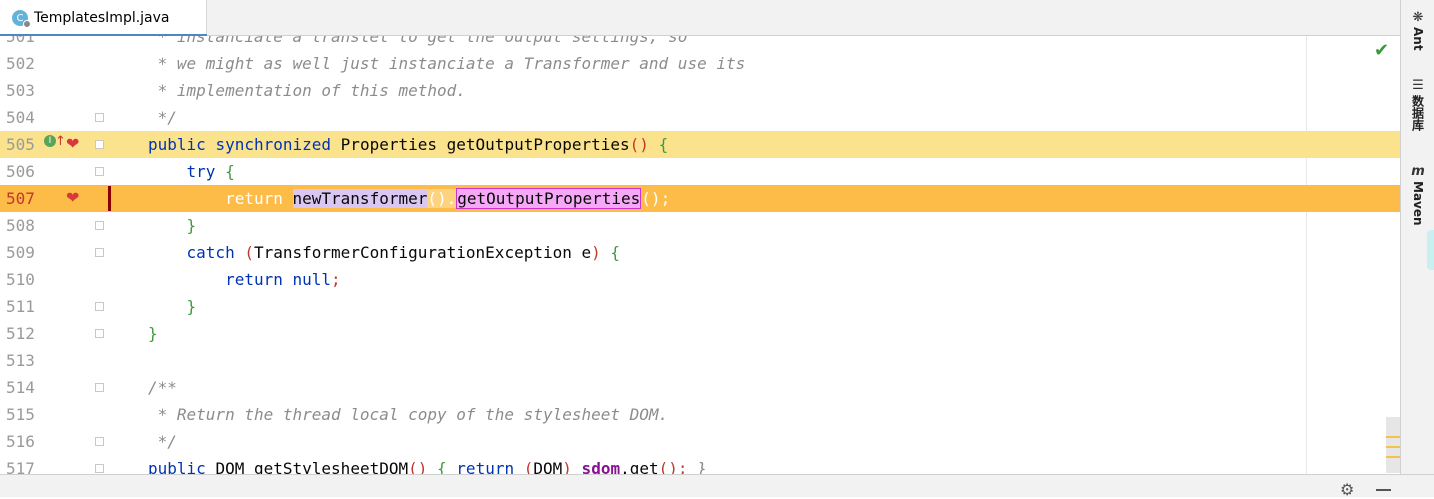  What do you see at coordinates (388, 144) in the screenshot?
I see `type-properties: Properties` at bounding box center [388, 144].